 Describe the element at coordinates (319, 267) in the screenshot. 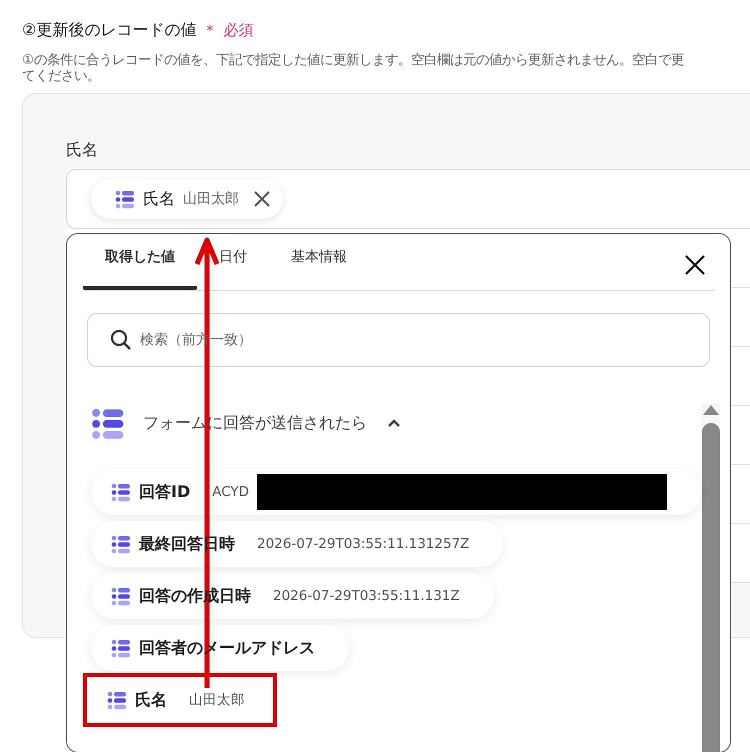

I see `tab: 基本情報` at that location.